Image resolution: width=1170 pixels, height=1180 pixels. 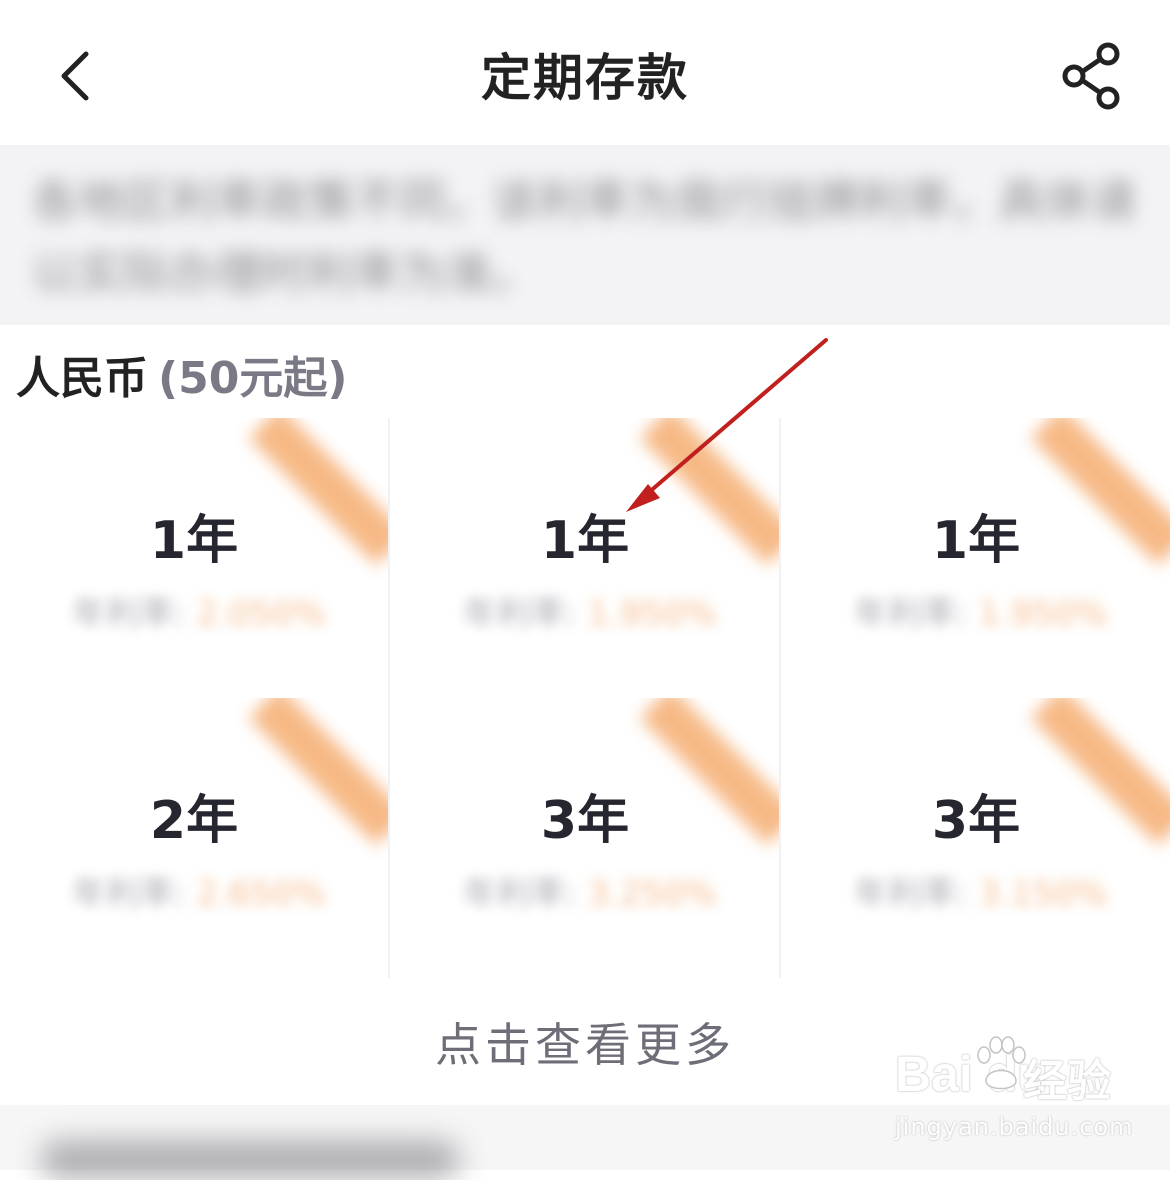 What do you see at coordinates (250, 1160) in the screenshot?
I see `blurred-content` at bounding box center [250, 1160].